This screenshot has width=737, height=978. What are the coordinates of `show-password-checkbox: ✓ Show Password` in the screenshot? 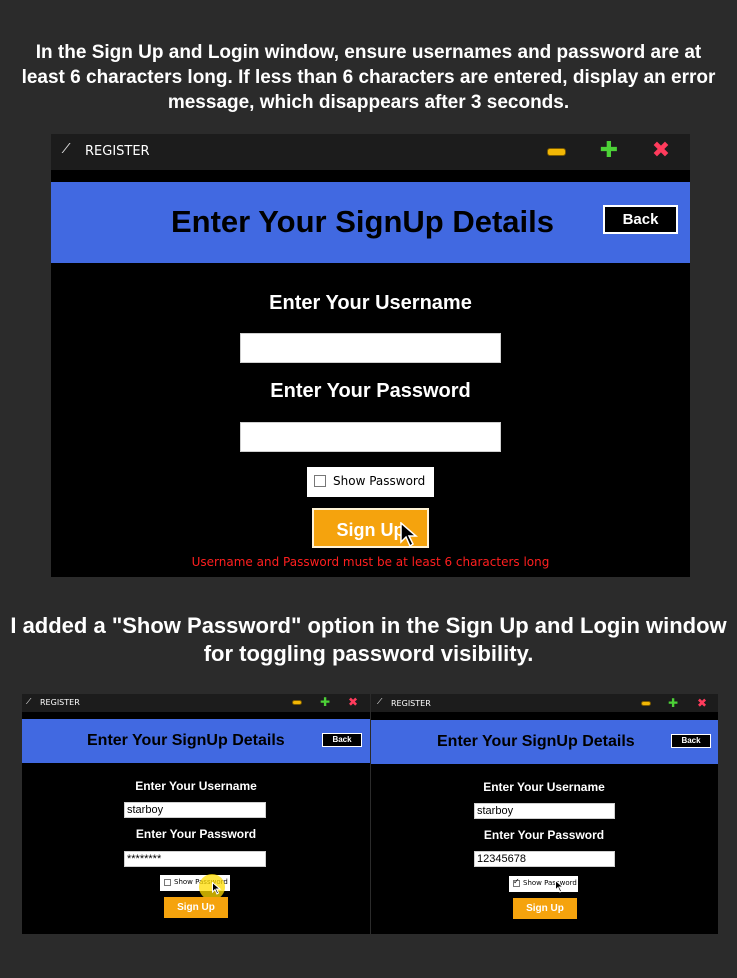 It's located at (543, 884).